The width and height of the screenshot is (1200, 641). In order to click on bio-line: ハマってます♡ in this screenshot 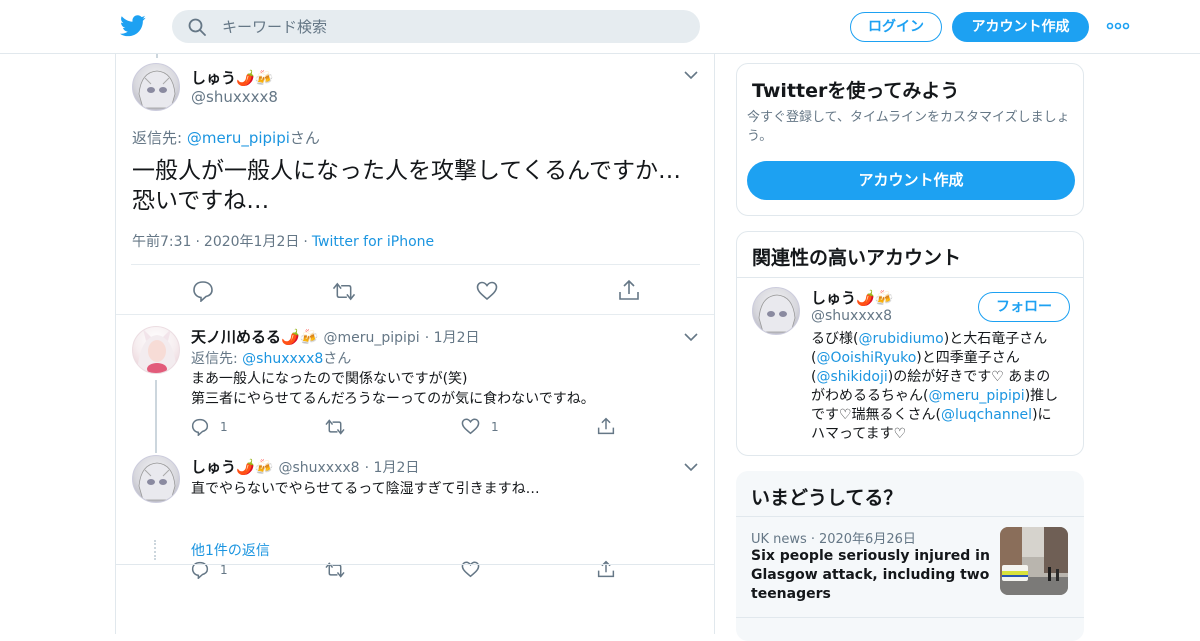, I will do `click(859, 434)`.